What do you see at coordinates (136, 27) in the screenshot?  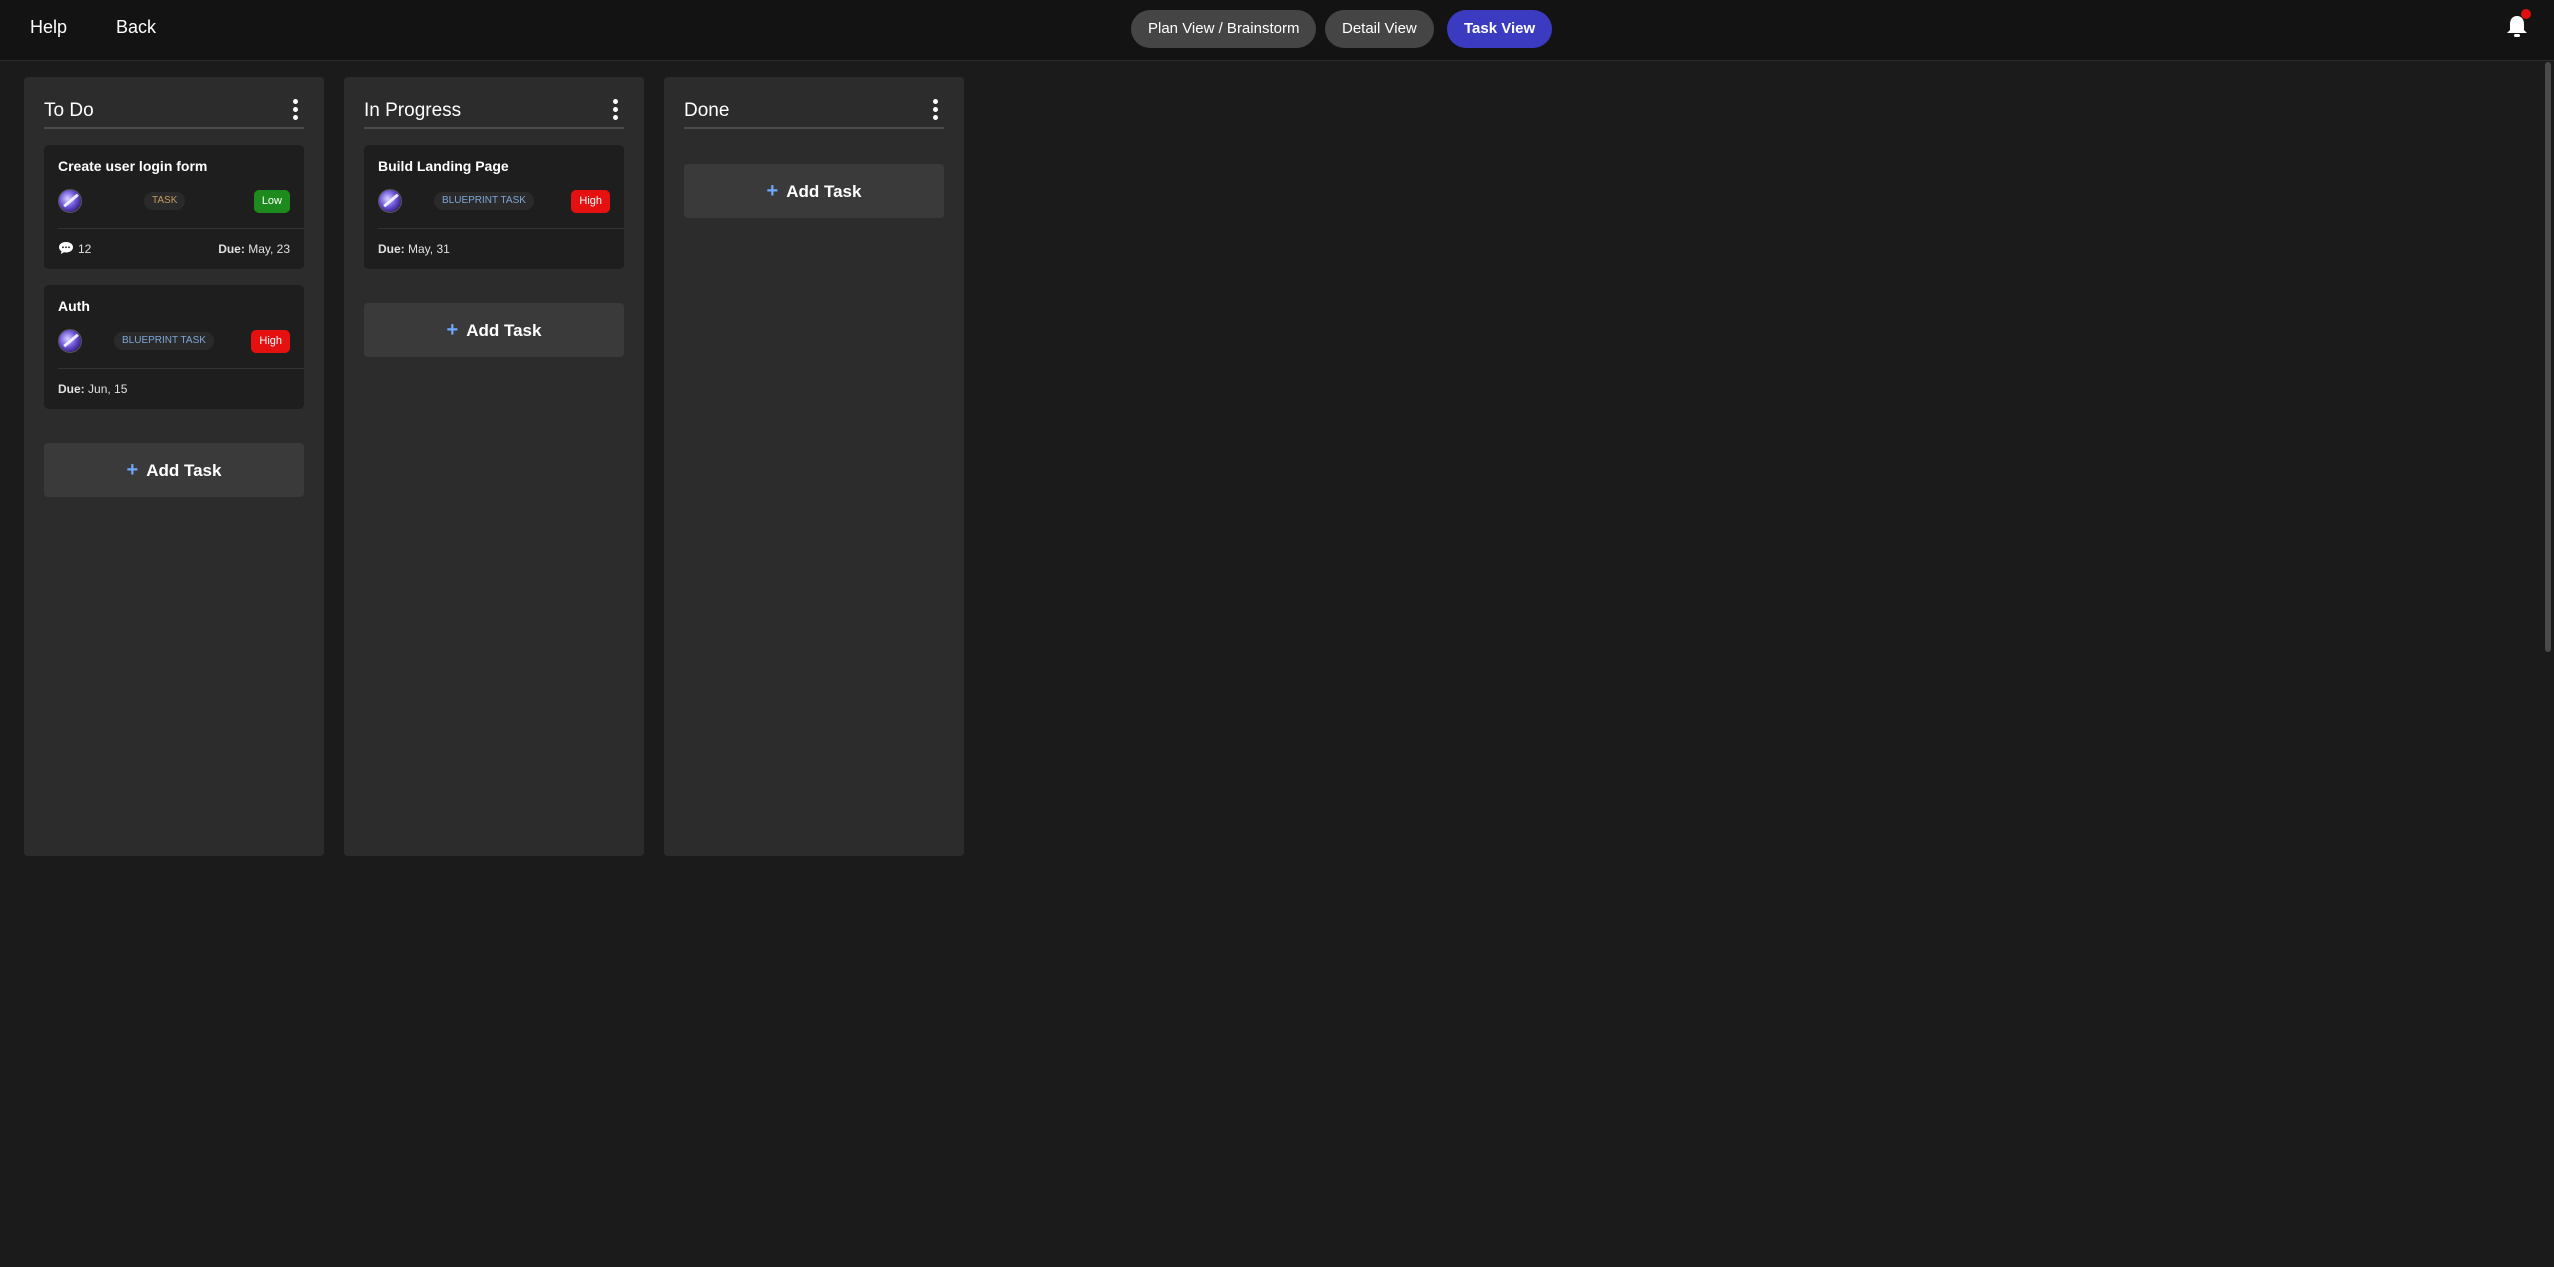 I see `back-link: Back` at bounding box center [136, 27].